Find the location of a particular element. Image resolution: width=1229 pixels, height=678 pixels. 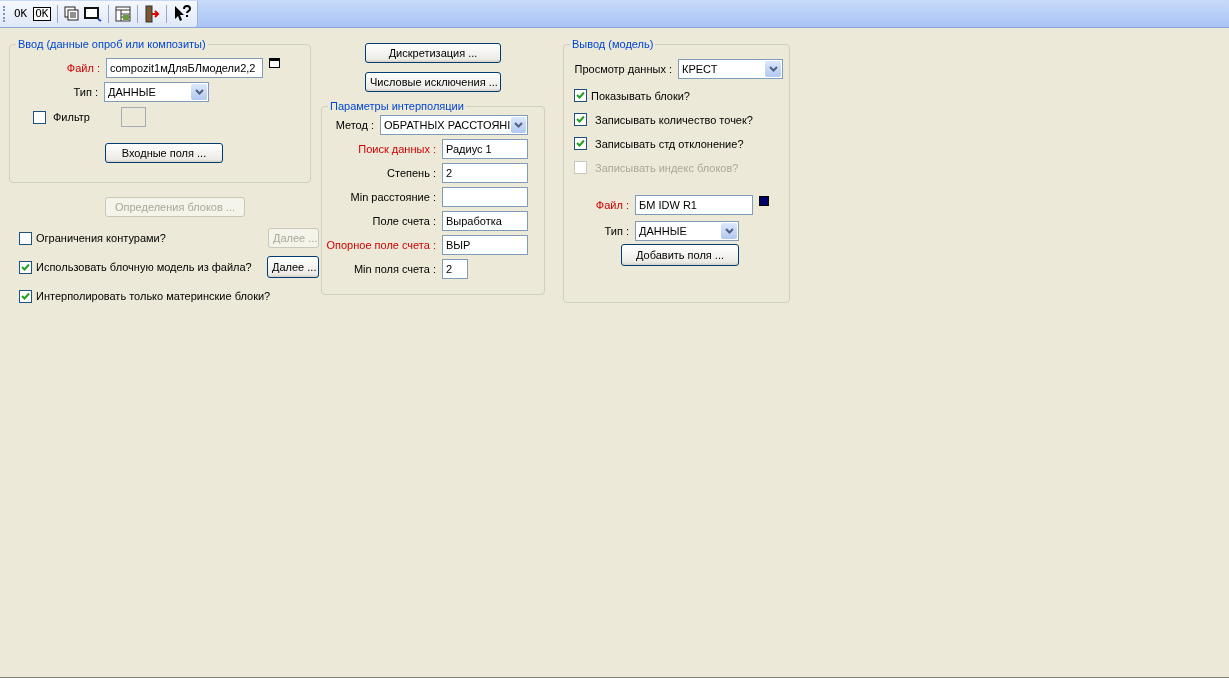

dropdown: ОБРАТНЫХ РАССТОЯНІ is located at coordinates (454, 125).